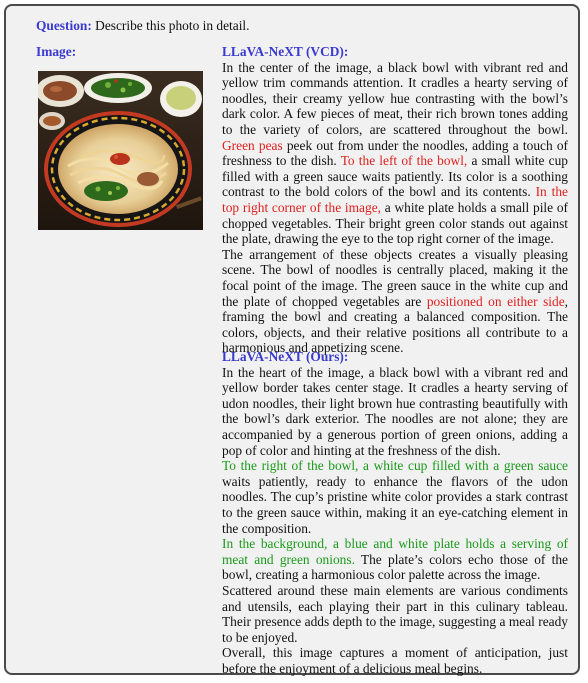  What do you see at coordinates (64, 25) in the screenshot?
I see `question-label: Question:` at bounding box center [64, 25].